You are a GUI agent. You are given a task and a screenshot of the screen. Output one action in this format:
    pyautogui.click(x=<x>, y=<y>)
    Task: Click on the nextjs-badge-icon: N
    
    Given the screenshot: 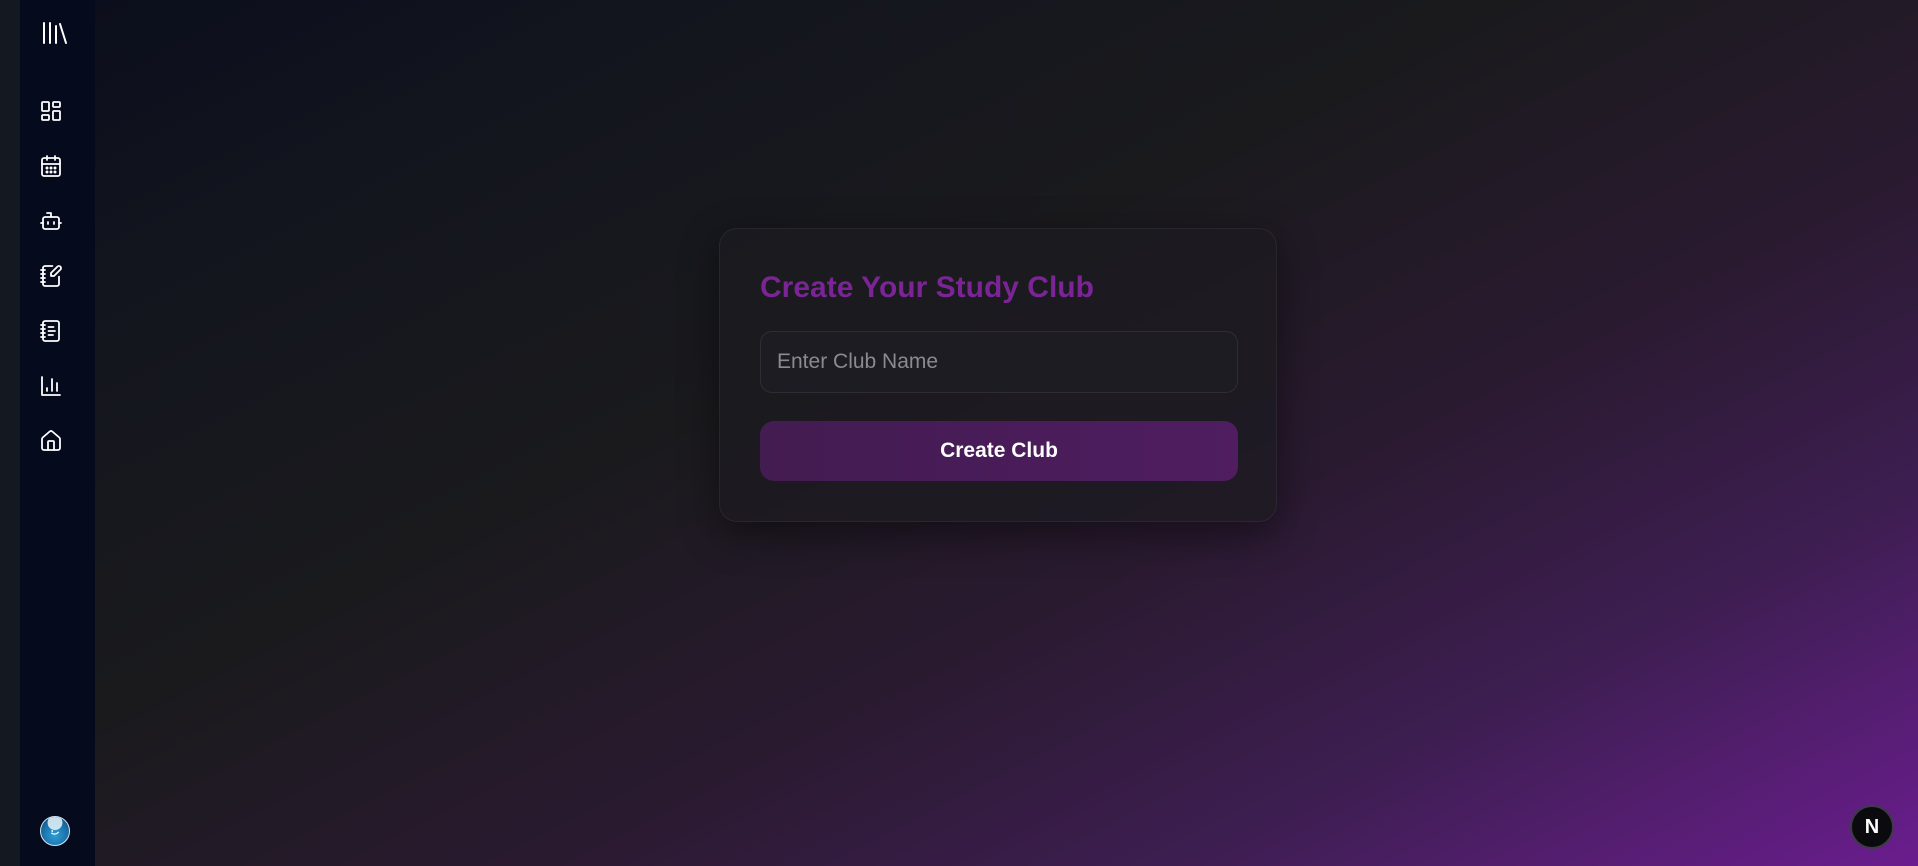 What is the action you would take?
    pyautogui.click(x=1872, y=827)
    